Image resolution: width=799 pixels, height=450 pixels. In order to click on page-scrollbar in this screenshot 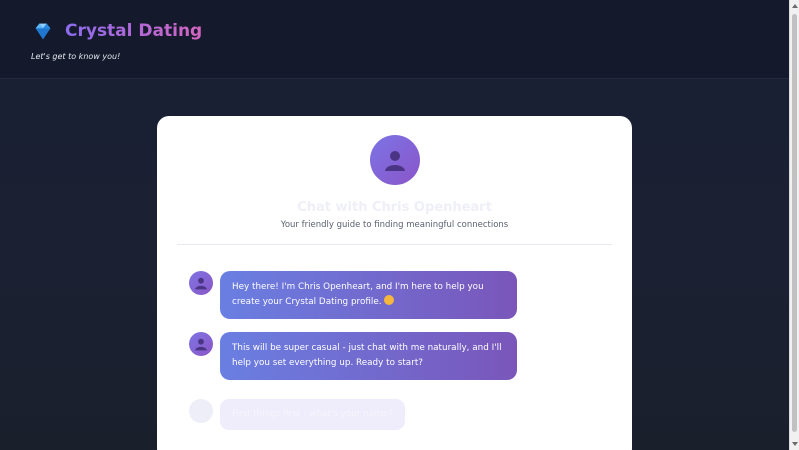, I will do `click(794, 225)`.